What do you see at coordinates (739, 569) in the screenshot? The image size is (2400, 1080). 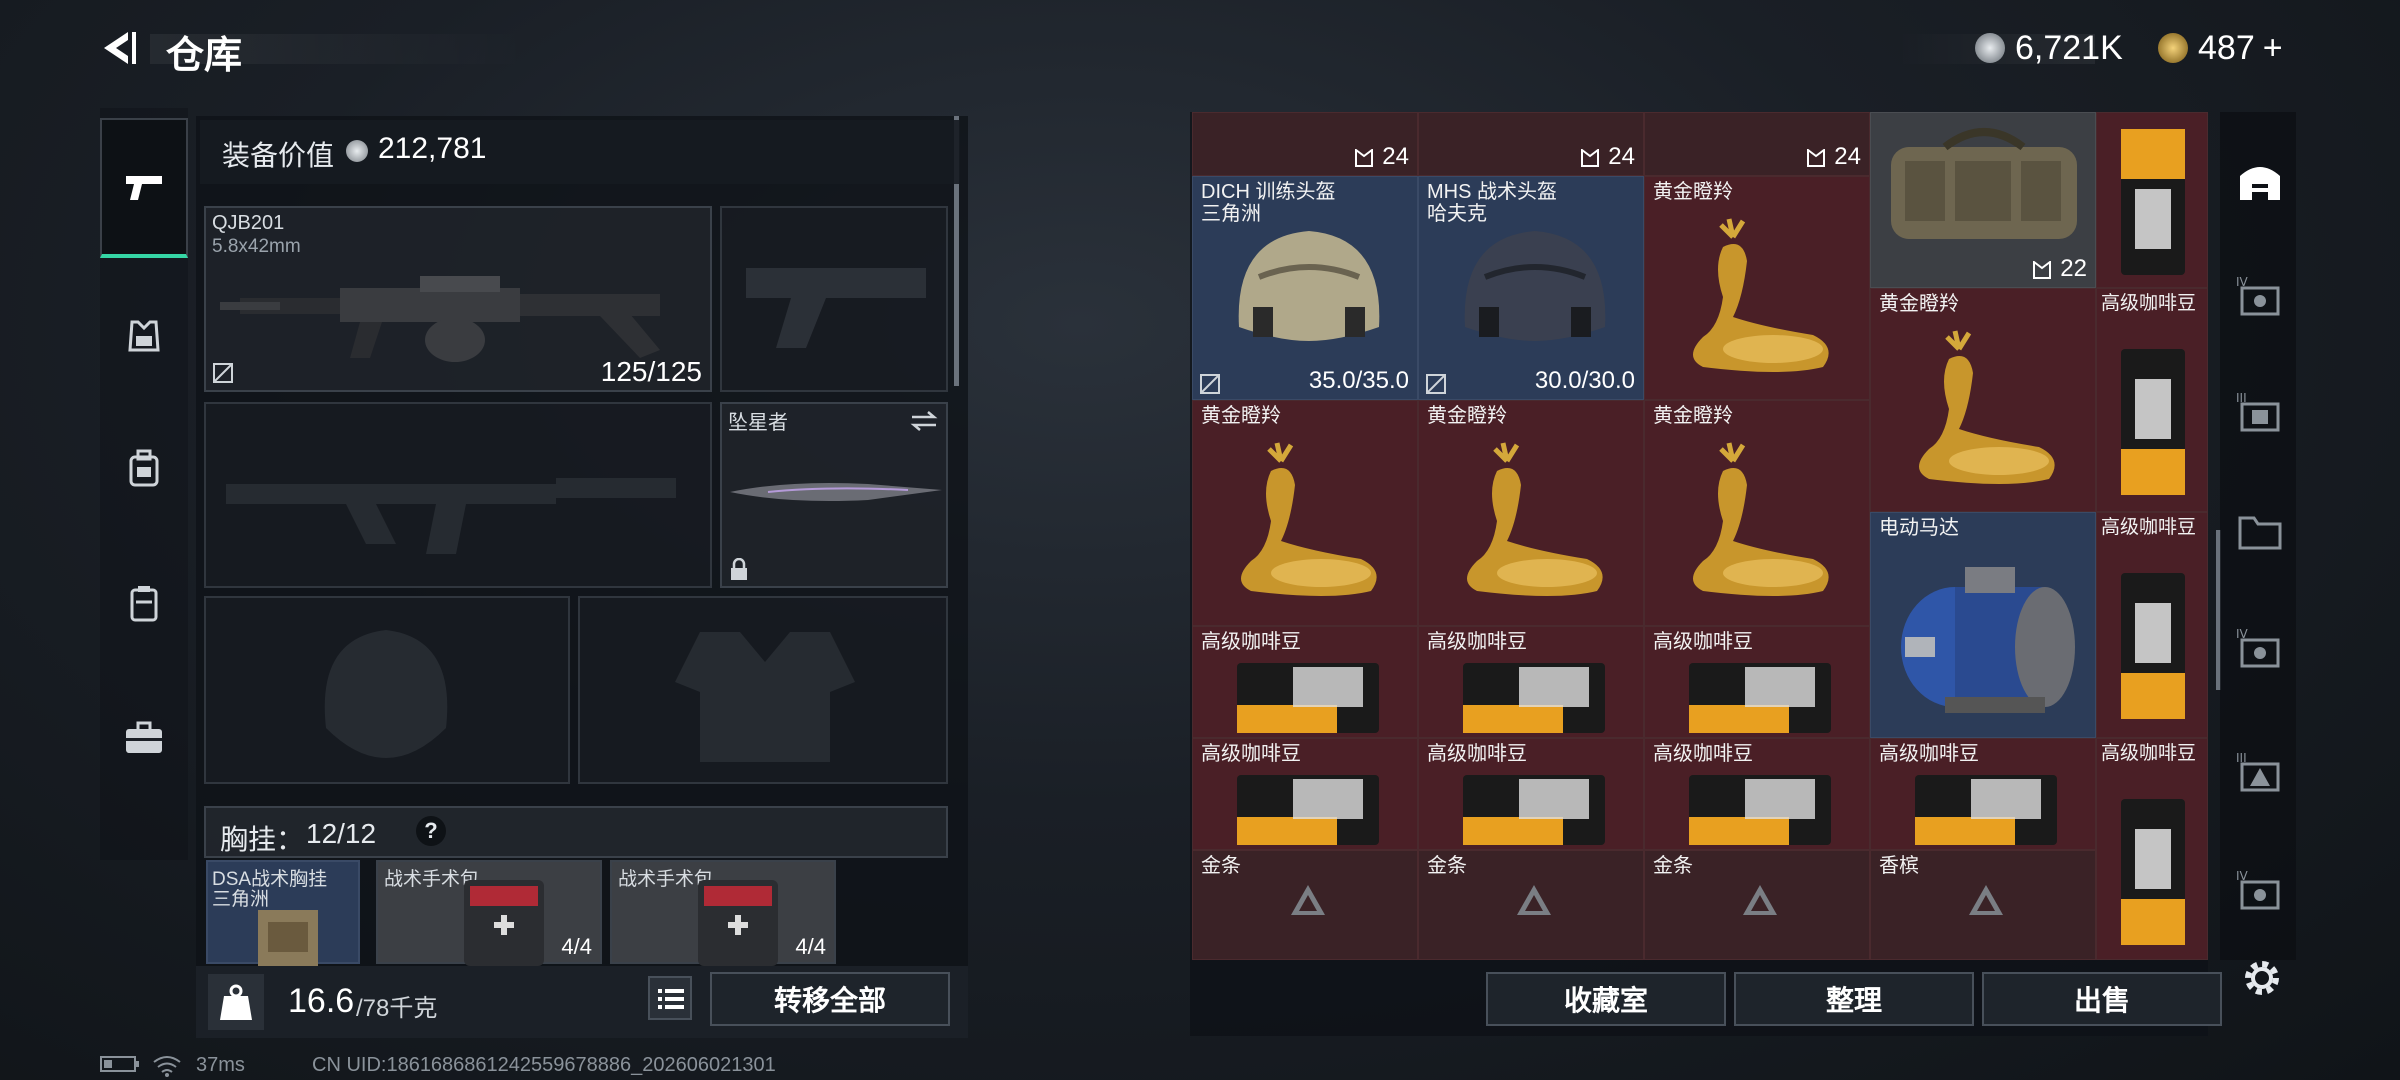 I see `lock-icon` at bounding box center [739, 569].